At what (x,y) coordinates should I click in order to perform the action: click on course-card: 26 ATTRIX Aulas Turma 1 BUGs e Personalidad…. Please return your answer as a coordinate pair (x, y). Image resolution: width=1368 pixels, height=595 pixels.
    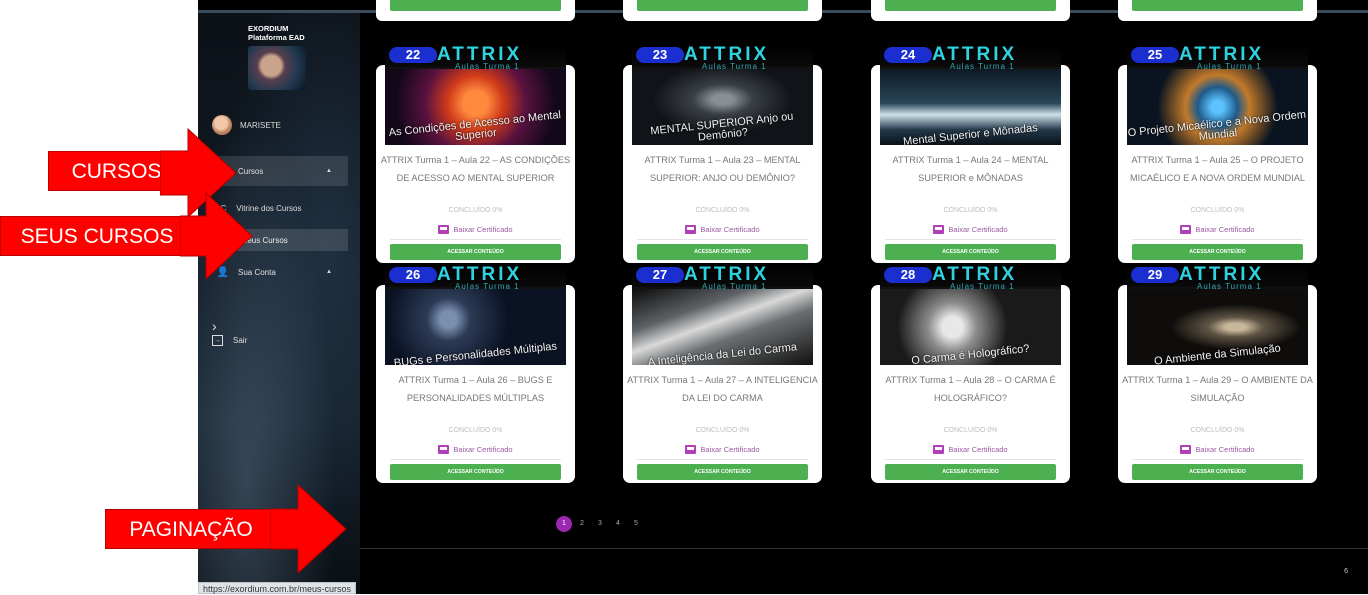
    Looking at the image, I should click on (475, 374).